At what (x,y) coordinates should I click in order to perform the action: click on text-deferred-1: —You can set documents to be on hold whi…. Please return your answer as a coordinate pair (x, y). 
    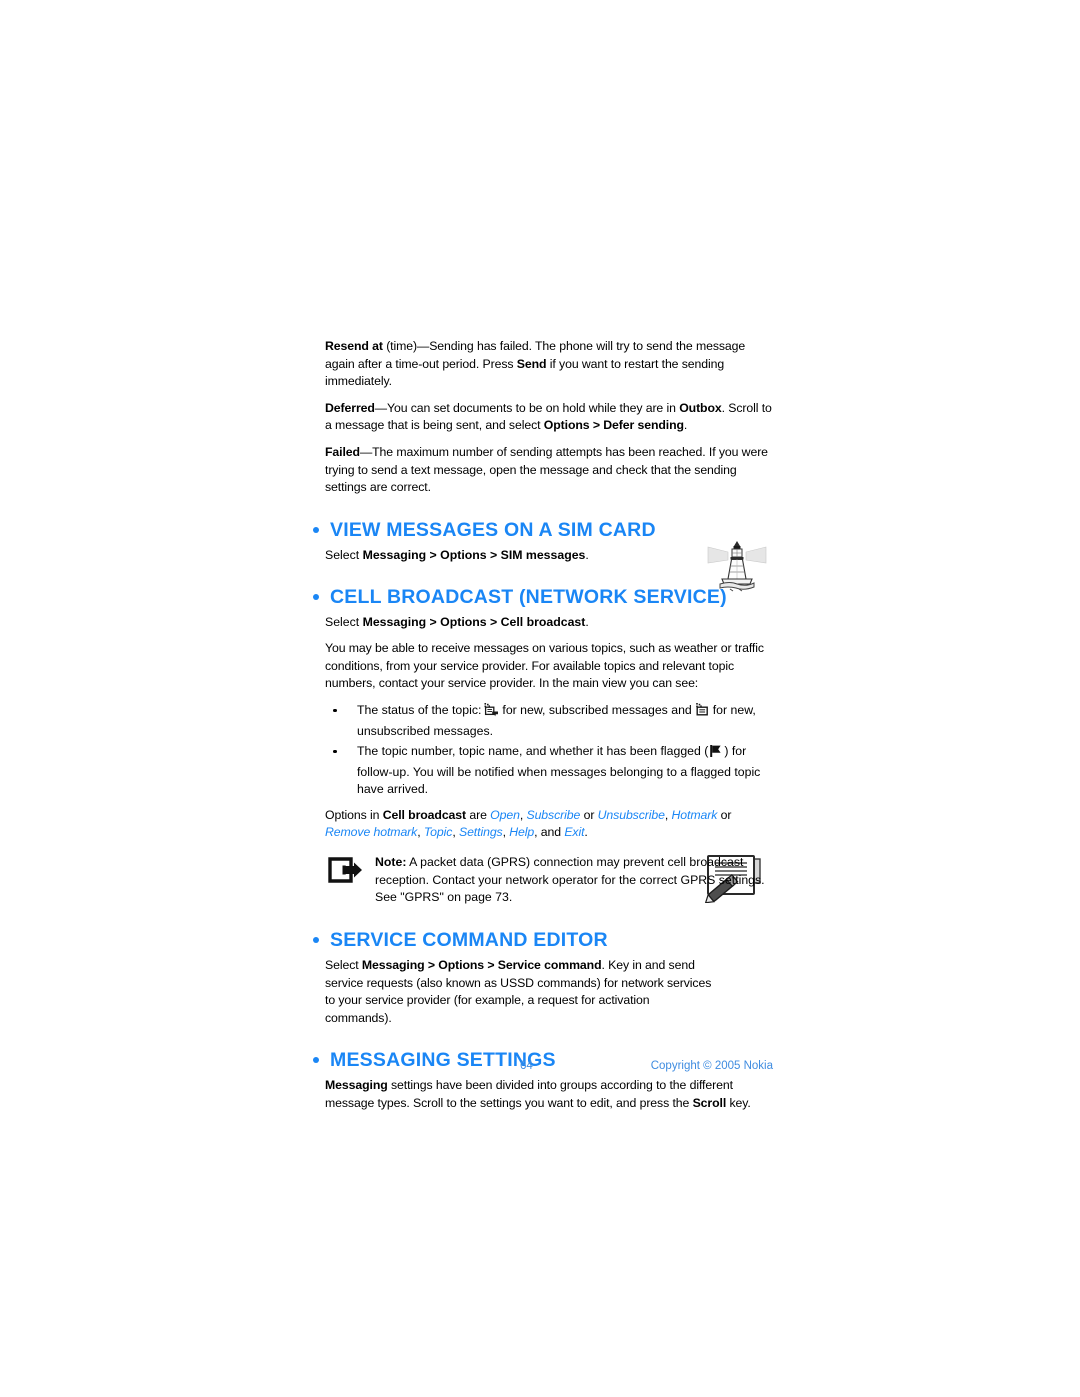
    Looking at the image, I should click on (527, 407).